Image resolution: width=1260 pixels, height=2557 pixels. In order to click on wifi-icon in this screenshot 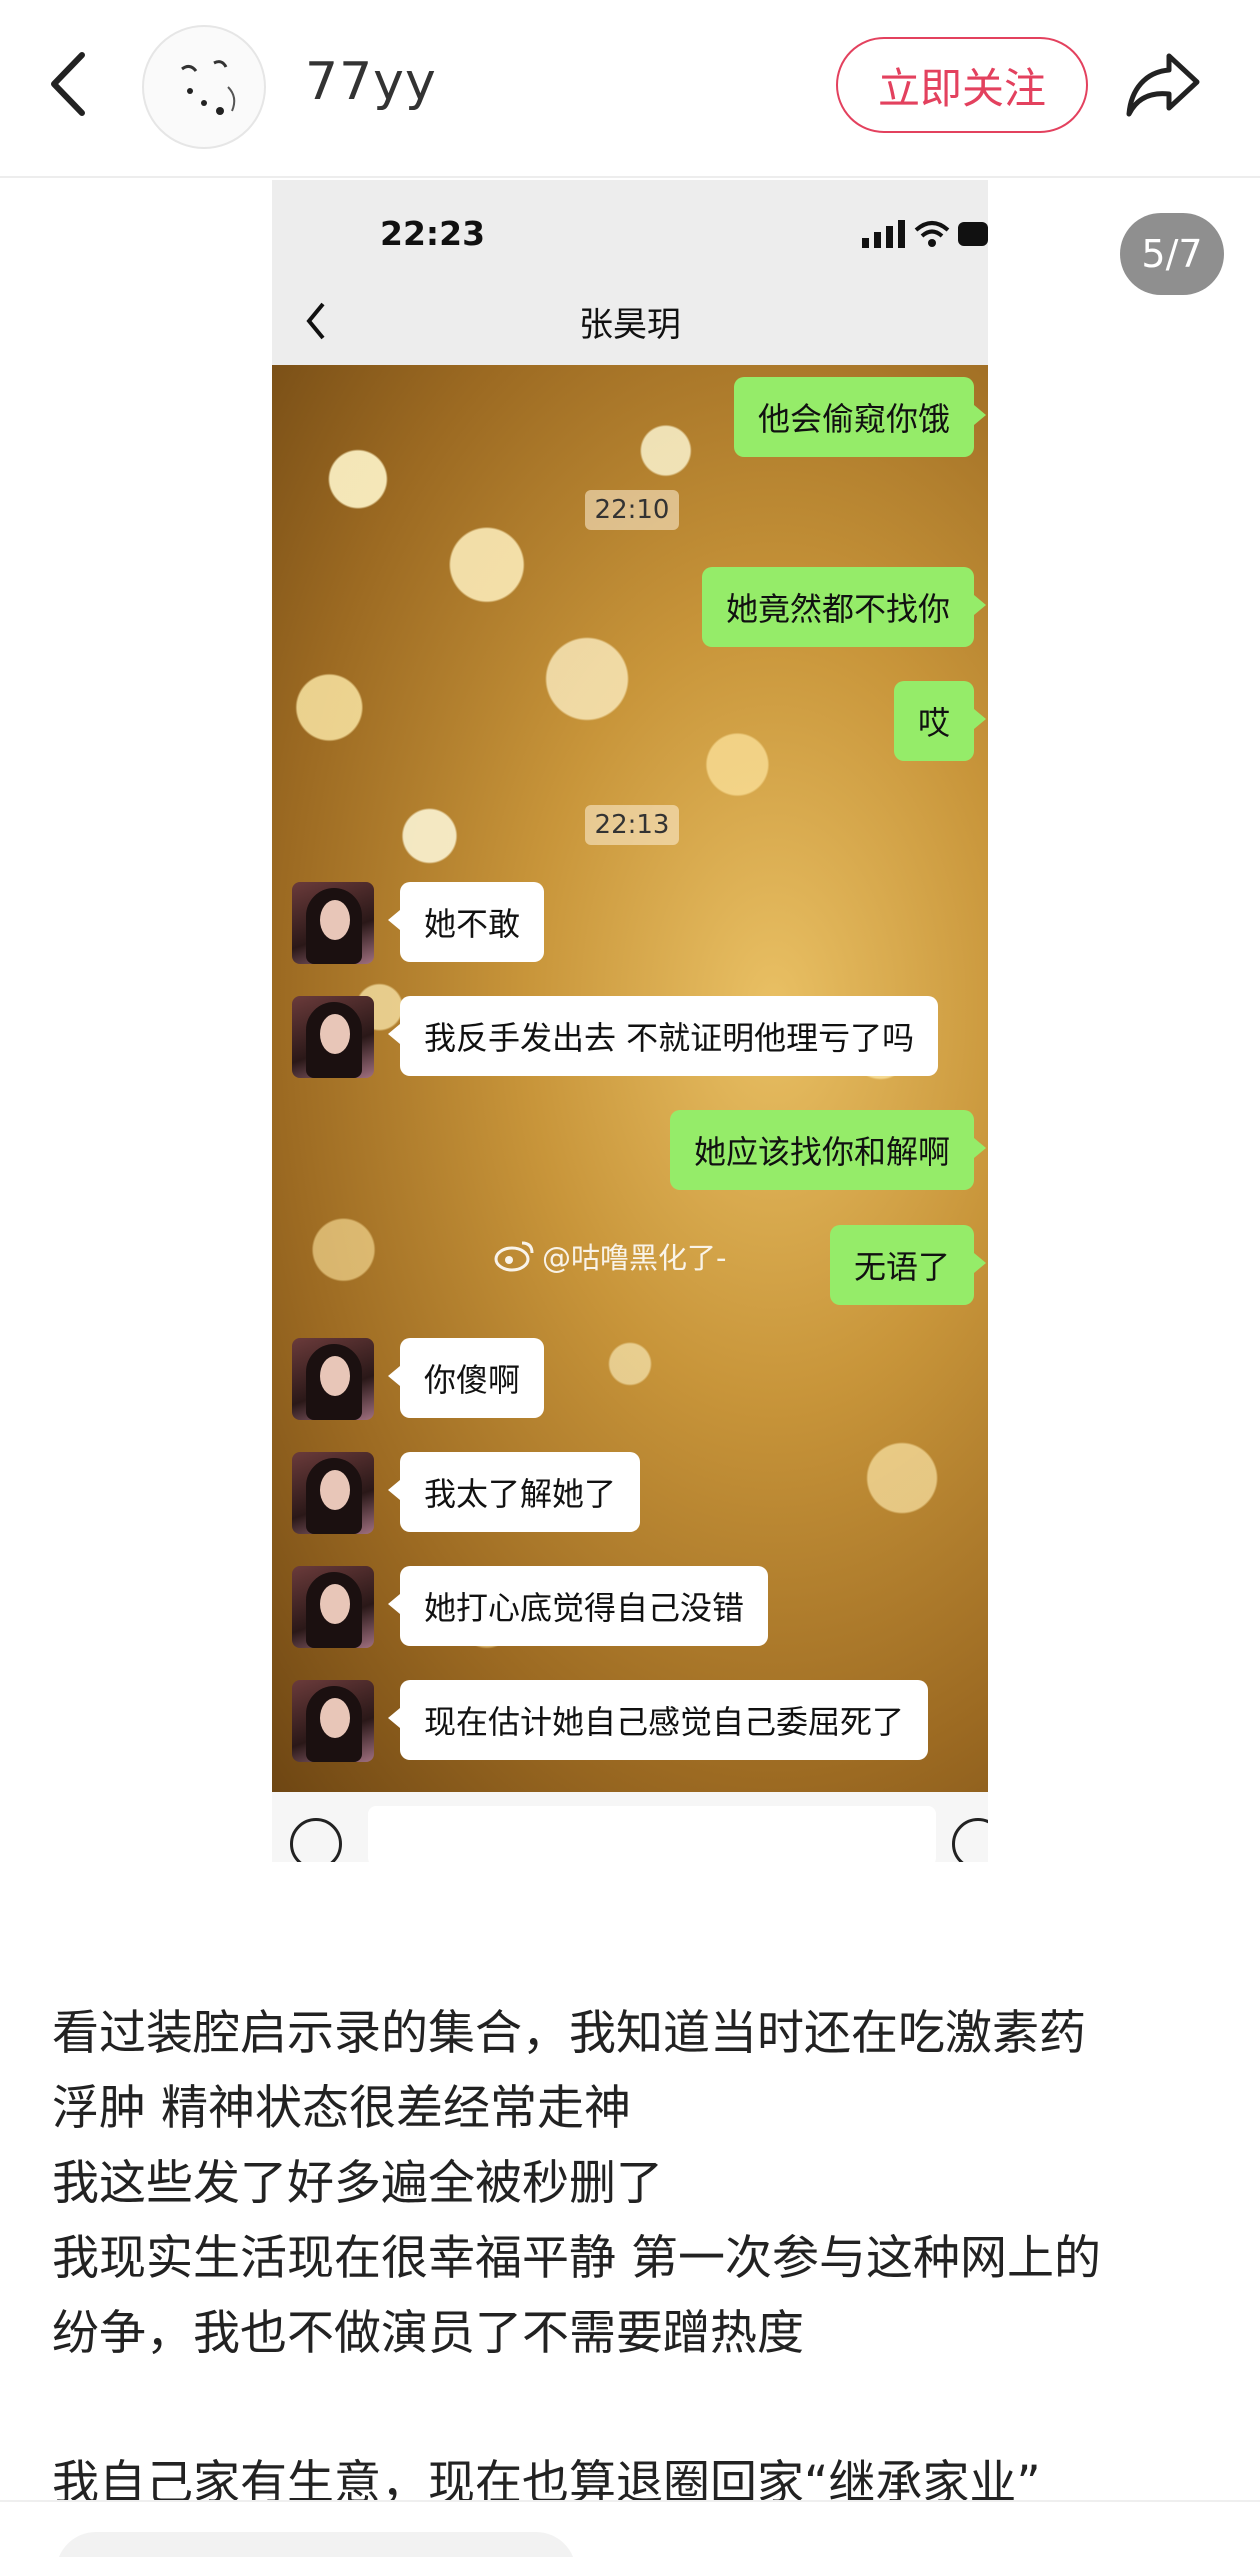, I will do `click(932, 234)`.